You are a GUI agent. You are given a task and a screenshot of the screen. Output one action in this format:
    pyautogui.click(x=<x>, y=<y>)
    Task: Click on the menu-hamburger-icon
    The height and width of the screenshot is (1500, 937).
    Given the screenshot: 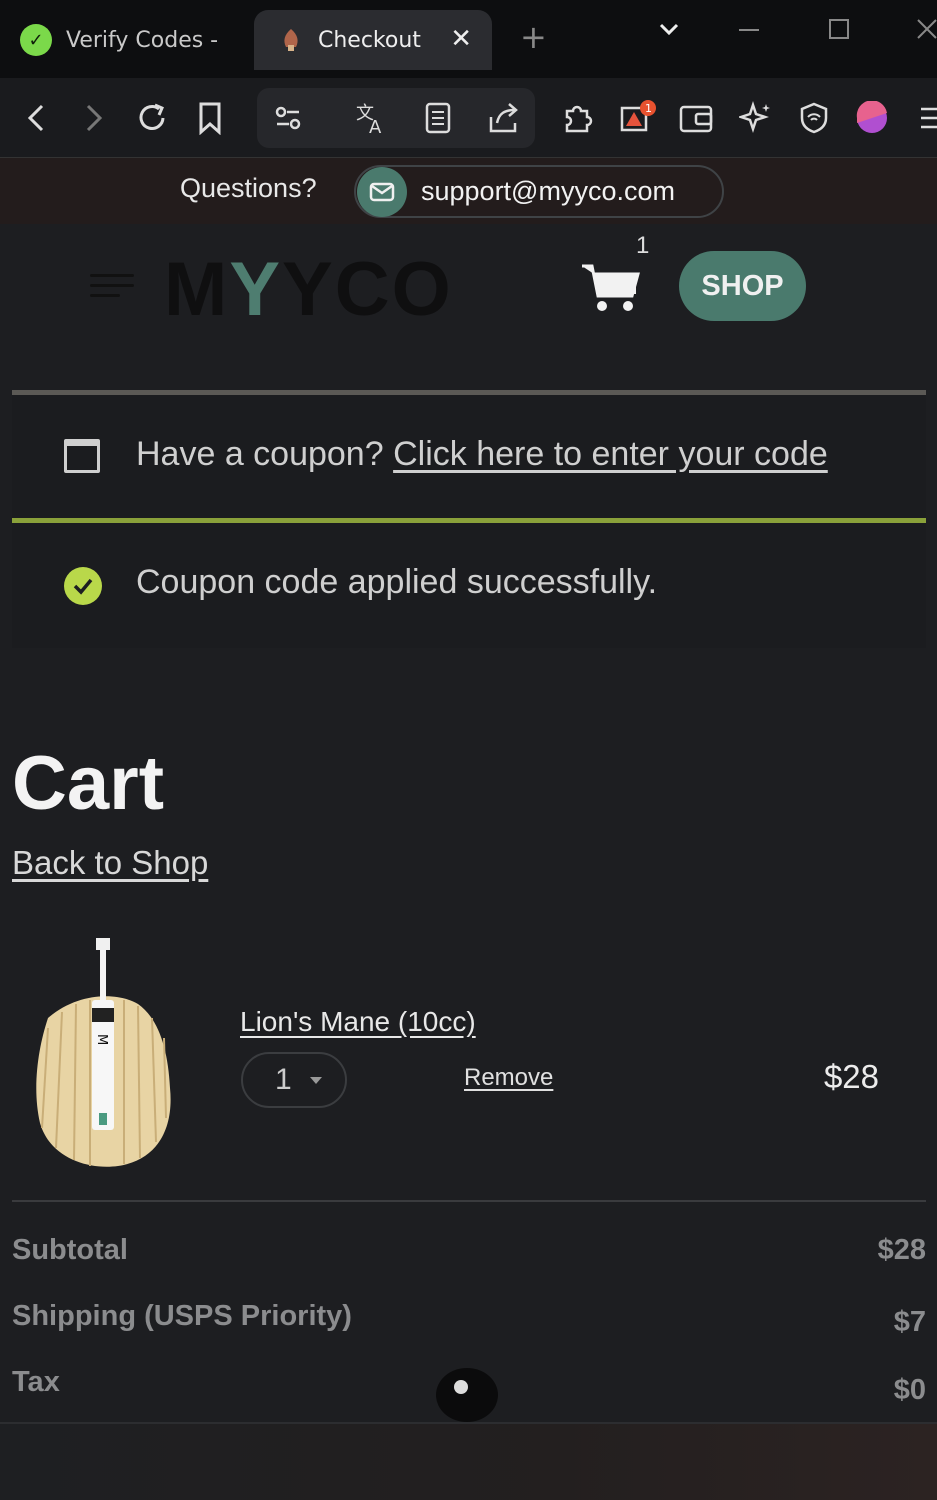 What is the action you would take?
    pyautogui.click(x=920, y=118)
    